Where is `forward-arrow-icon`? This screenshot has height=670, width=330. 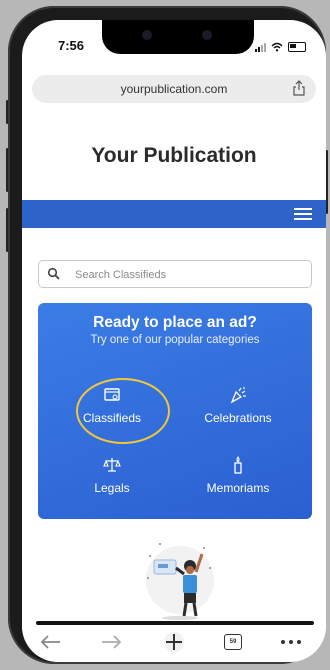
forward-arrow-icon is located at coordinates (111, 642).